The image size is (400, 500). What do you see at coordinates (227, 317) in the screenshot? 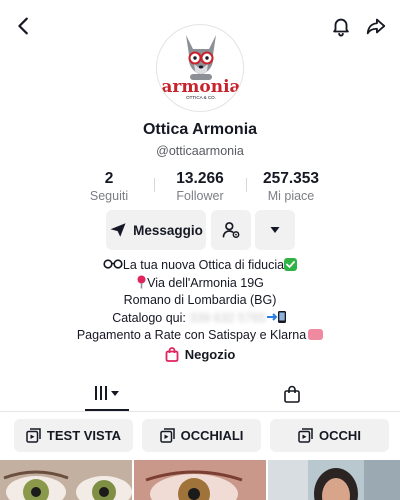
I see `blurred-phone-number: 339 632 5765` at bounding box center [227, 317].